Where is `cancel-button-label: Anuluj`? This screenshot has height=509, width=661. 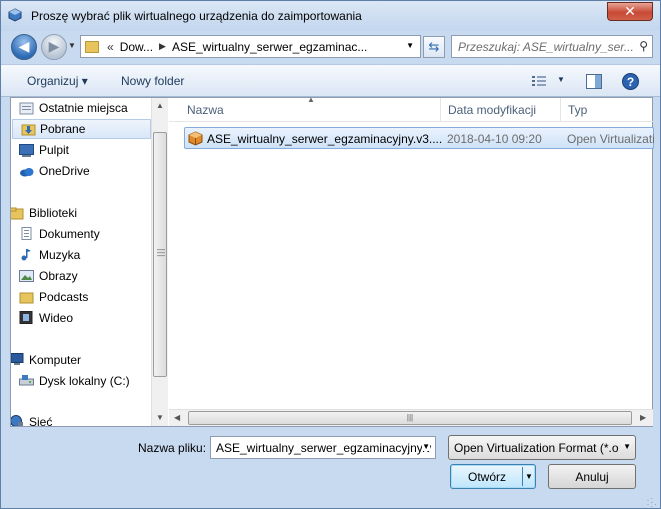 cancel-button-label: Anuluj is located at coordinates (592, 476).